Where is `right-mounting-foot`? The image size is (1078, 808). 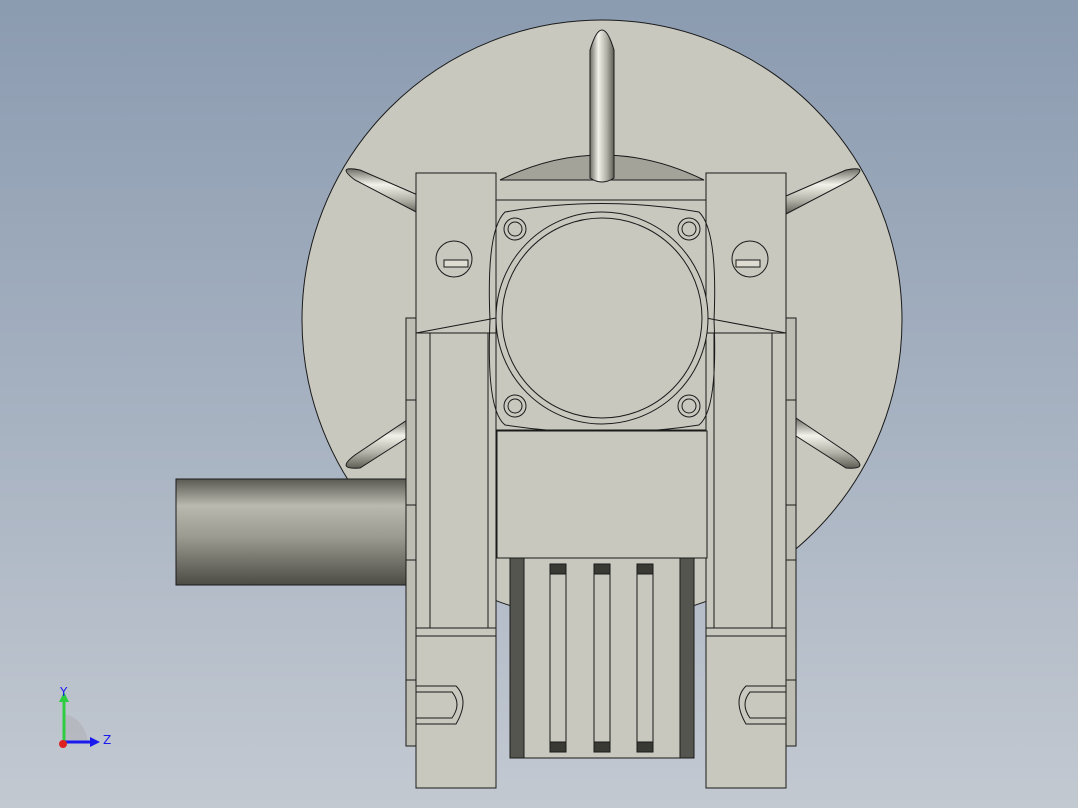 right-mounting-foot is located at coordinates (746, 708).